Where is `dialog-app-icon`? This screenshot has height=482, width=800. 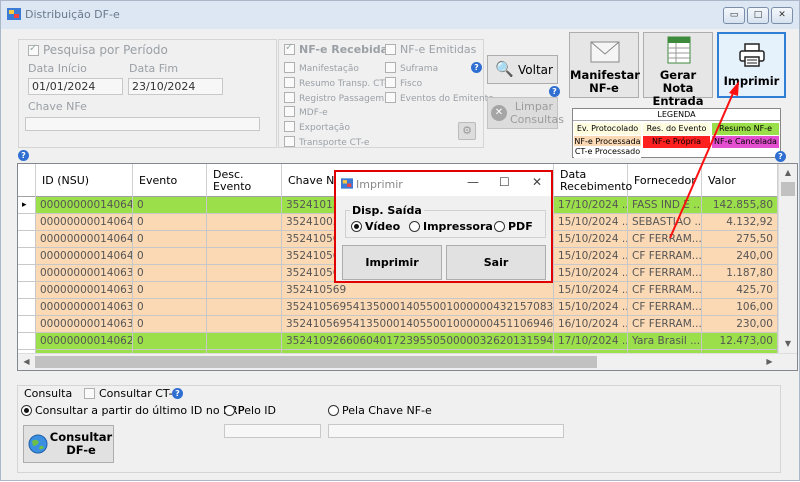 dialog-app-icon is located at coordinates (347, 183).